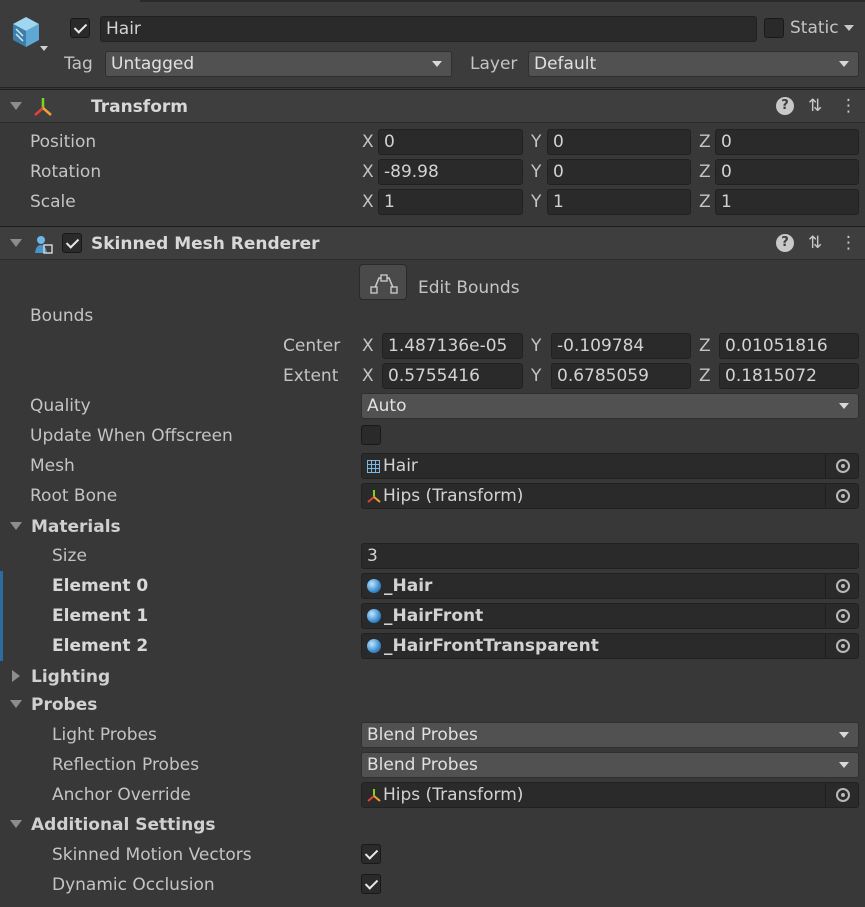 This screenshot has width=865, height=907. Describe the element at coordinates (610, 646) in the screenshot. I see `element-2-object-field: _HairFrontTransparent` at that location.